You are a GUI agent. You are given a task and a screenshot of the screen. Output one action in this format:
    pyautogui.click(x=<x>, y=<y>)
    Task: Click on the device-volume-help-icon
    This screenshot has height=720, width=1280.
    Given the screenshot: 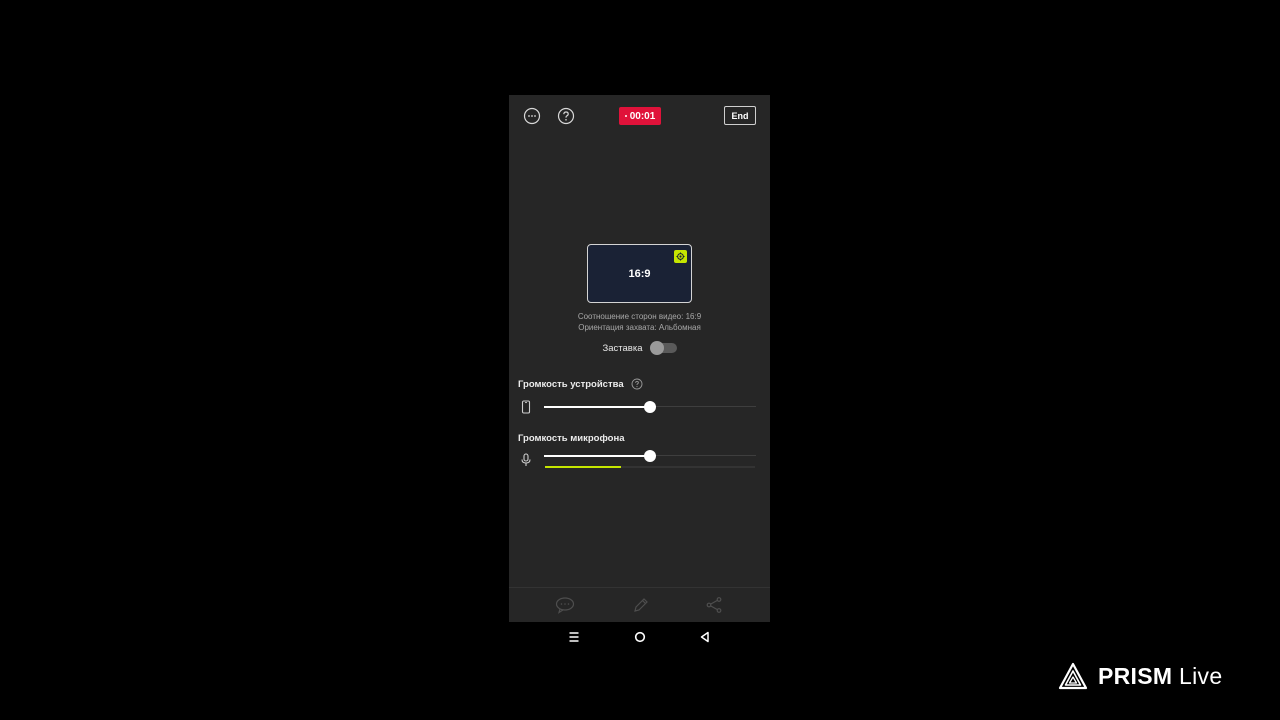 What is the action you would take?
    pyautogui.click(x=637, y=384)
    